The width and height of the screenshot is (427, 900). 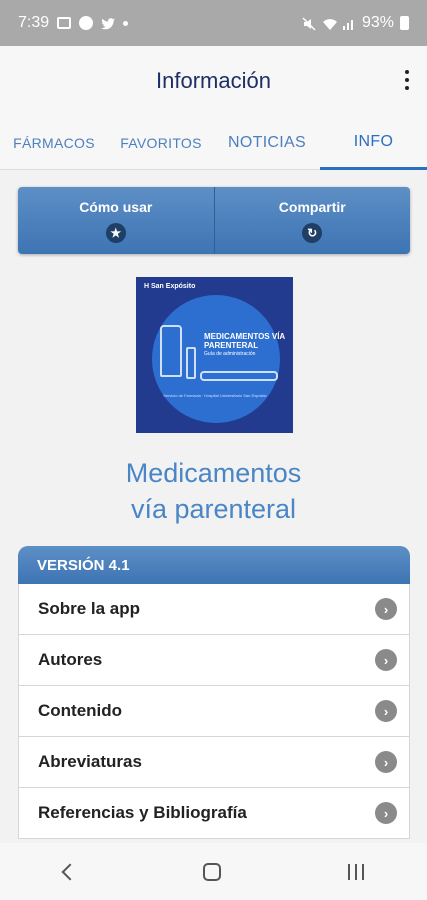 I want to click on page-title: Información, so click(x=213, y=80).